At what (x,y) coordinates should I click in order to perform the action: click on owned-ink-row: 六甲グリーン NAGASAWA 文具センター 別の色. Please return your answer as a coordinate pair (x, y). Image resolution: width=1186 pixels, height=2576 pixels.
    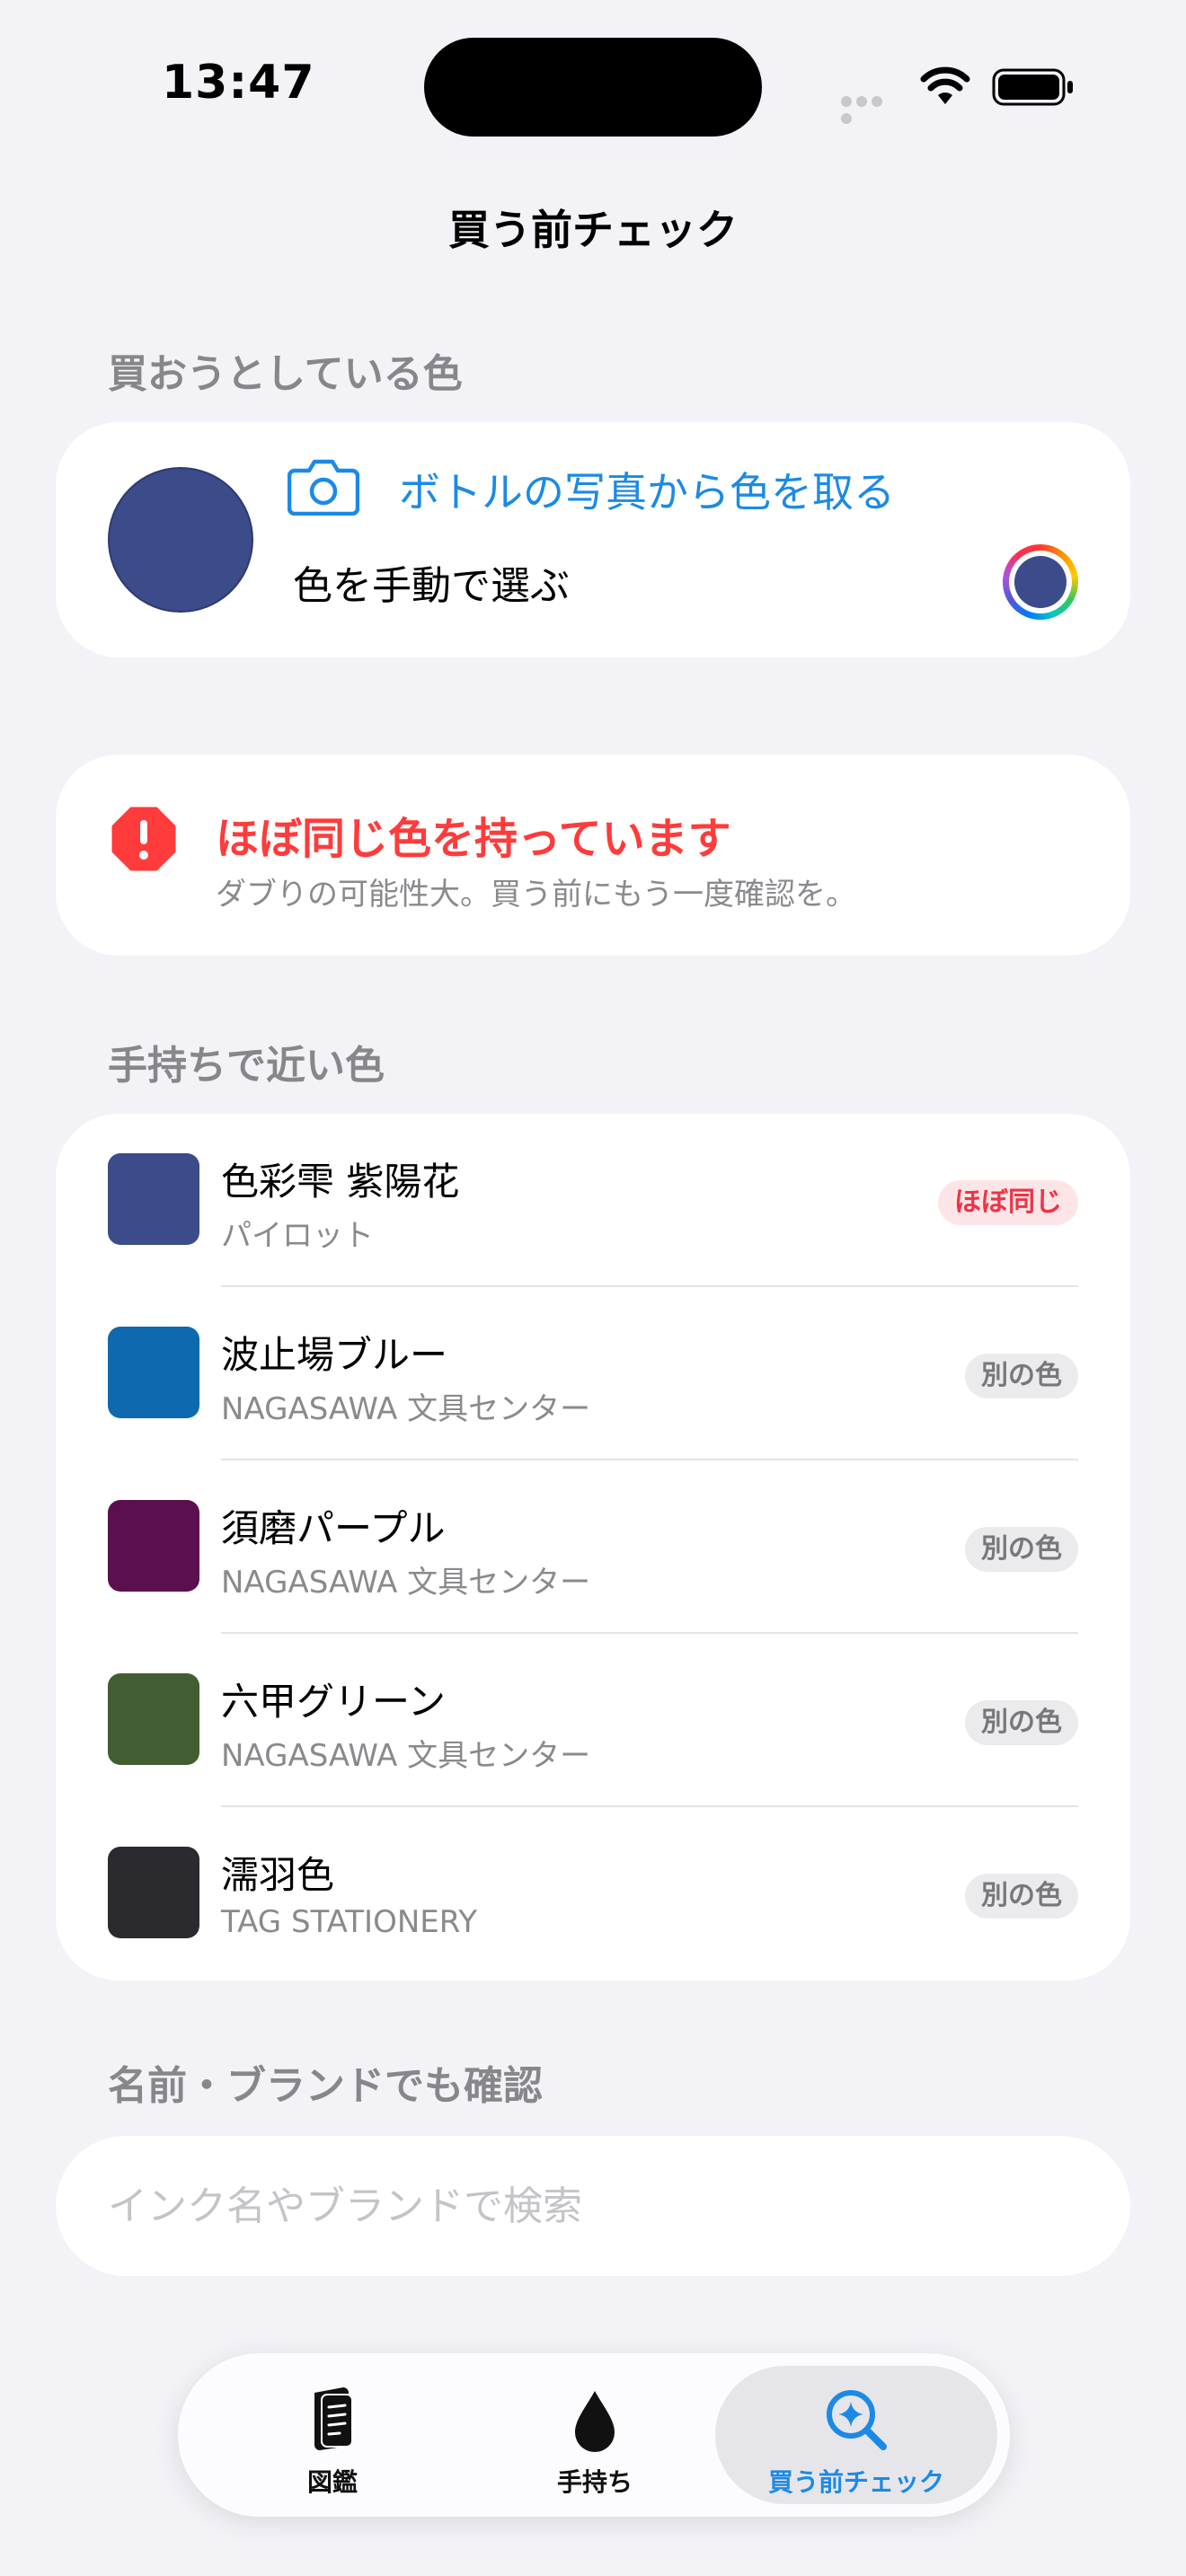
    Looking at the image, I should click on (593, 1720).